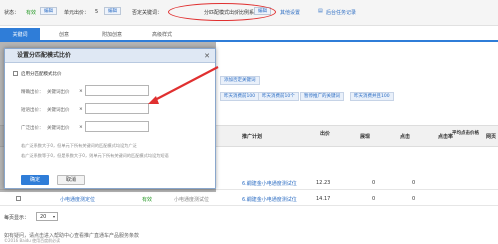 This screenshot has width=498, height=244. Describe the element at coordinates (53, 216) in the screenshot. I see `chevron-down-icon: ▾` at that location.